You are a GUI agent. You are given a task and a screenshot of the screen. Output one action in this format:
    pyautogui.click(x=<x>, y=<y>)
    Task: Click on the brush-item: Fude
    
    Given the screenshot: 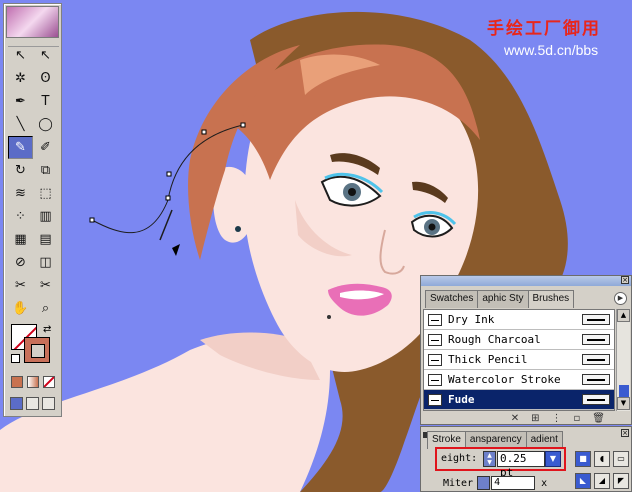 What is the action you would take?
    pyautogui.click(x=519, y=400)
    